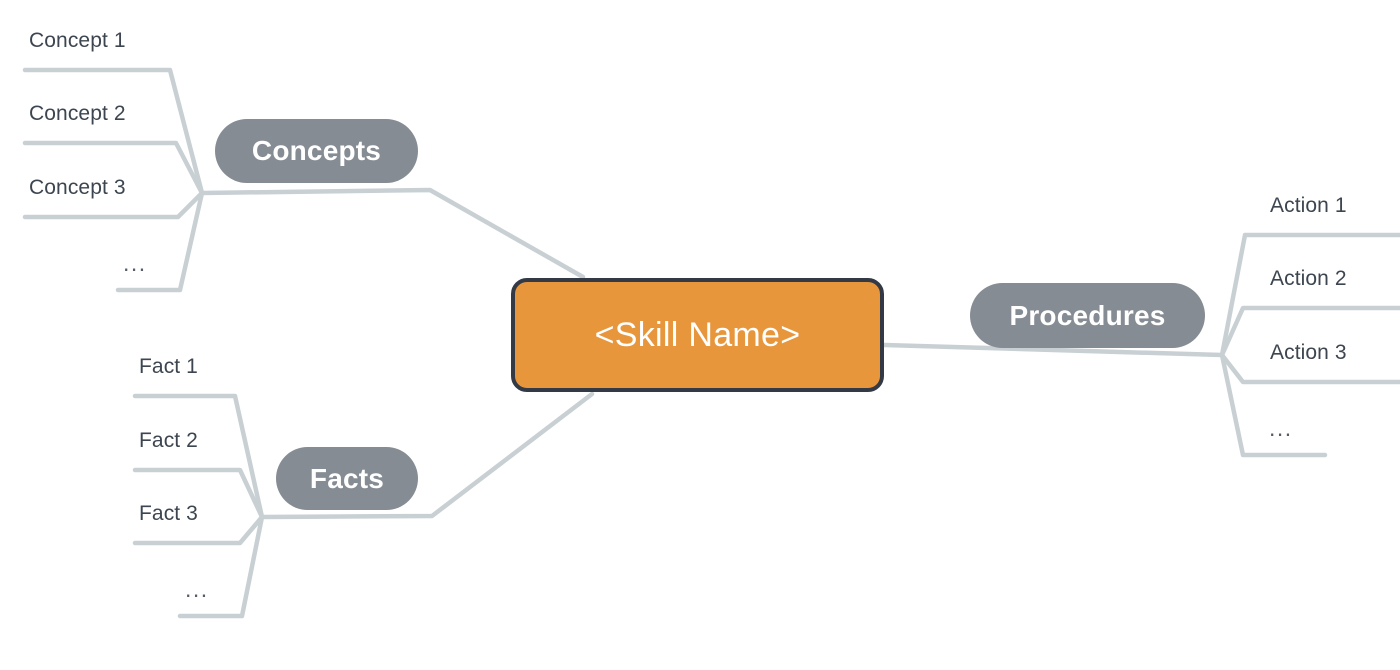 The image size is (1400, 670). Describe the element at coordinates (77, 40) in the screenshot. I see `leaf-label-concept-1: Concept 1` at that location.